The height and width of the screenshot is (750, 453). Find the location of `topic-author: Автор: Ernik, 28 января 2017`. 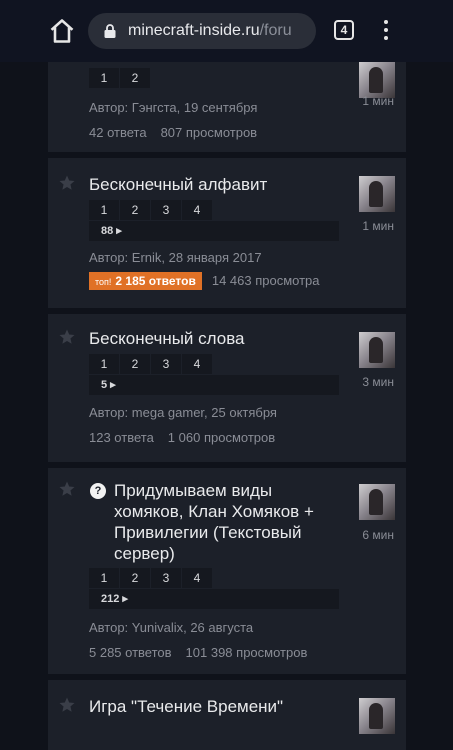

topic-author: Автор: Ernik, 28 января 2017 is located at coordinates (175, 257).